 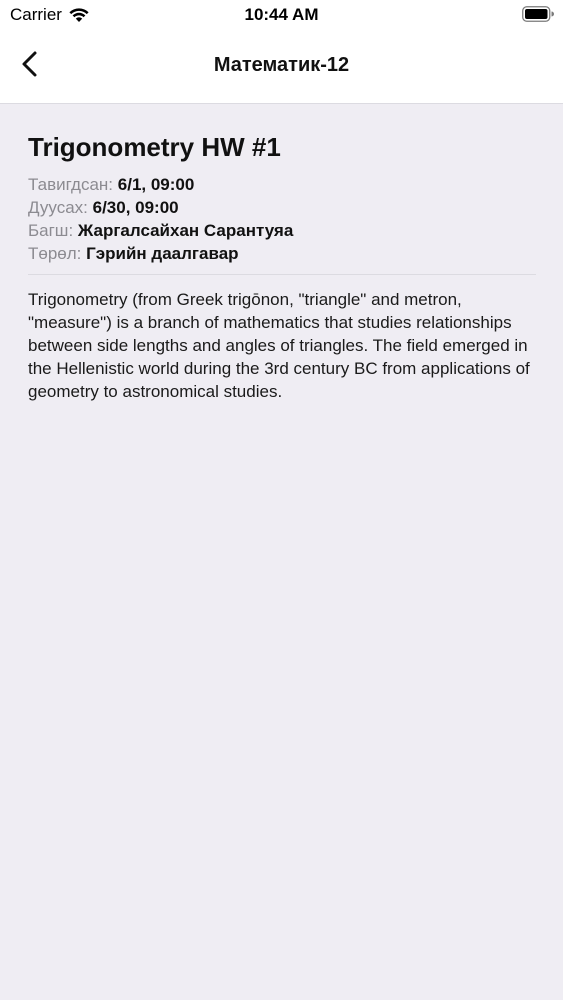 I want to click on meta-posted-value: 6/1, 09:00, so click(x=156, y=184).